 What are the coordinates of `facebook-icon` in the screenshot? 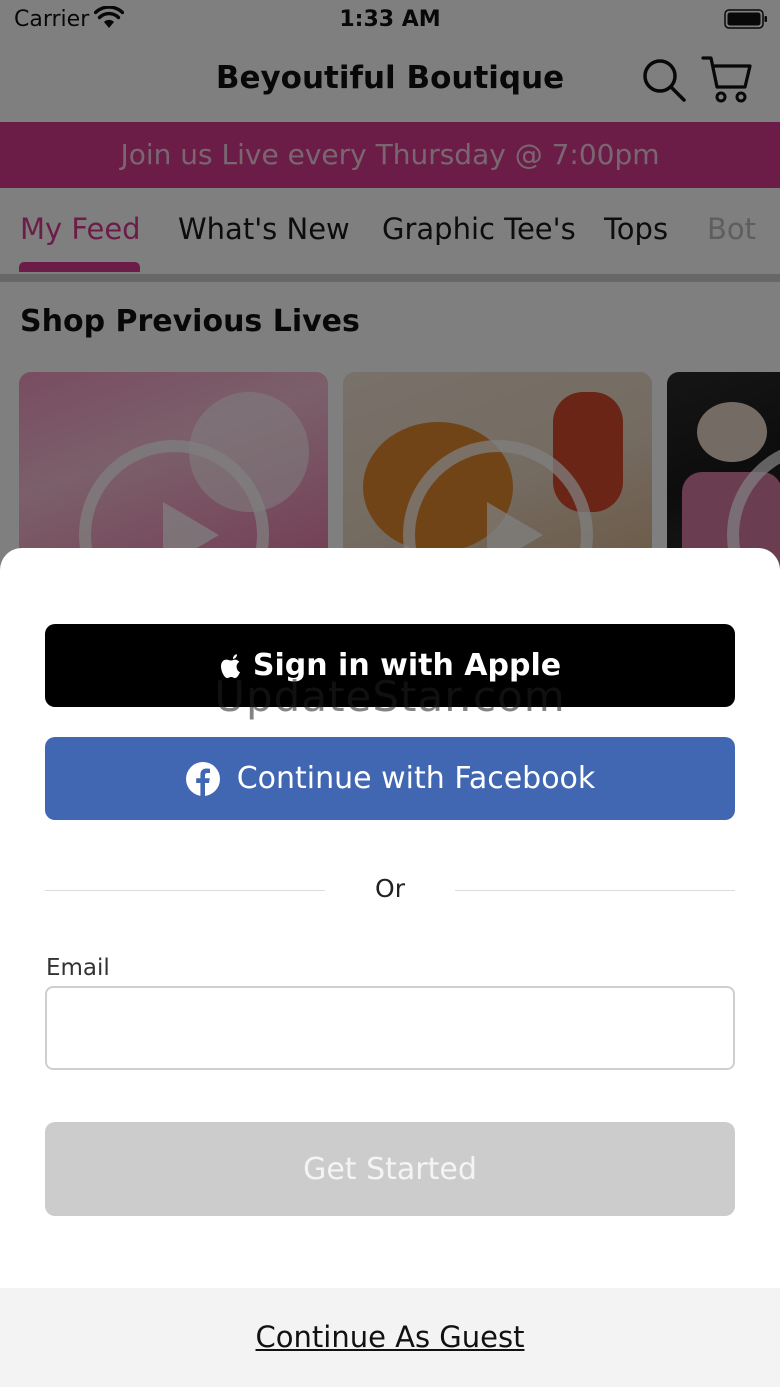 It's located at (202, 778).